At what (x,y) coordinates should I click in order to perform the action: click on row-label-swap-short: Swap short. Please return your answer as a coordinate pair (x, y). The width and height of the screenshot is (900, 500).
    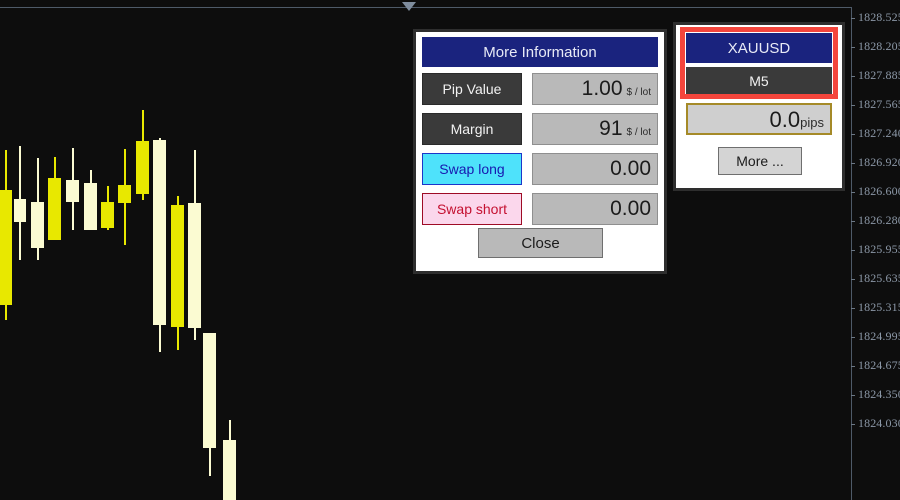
    Looking at the image, I should click on (472, 209).